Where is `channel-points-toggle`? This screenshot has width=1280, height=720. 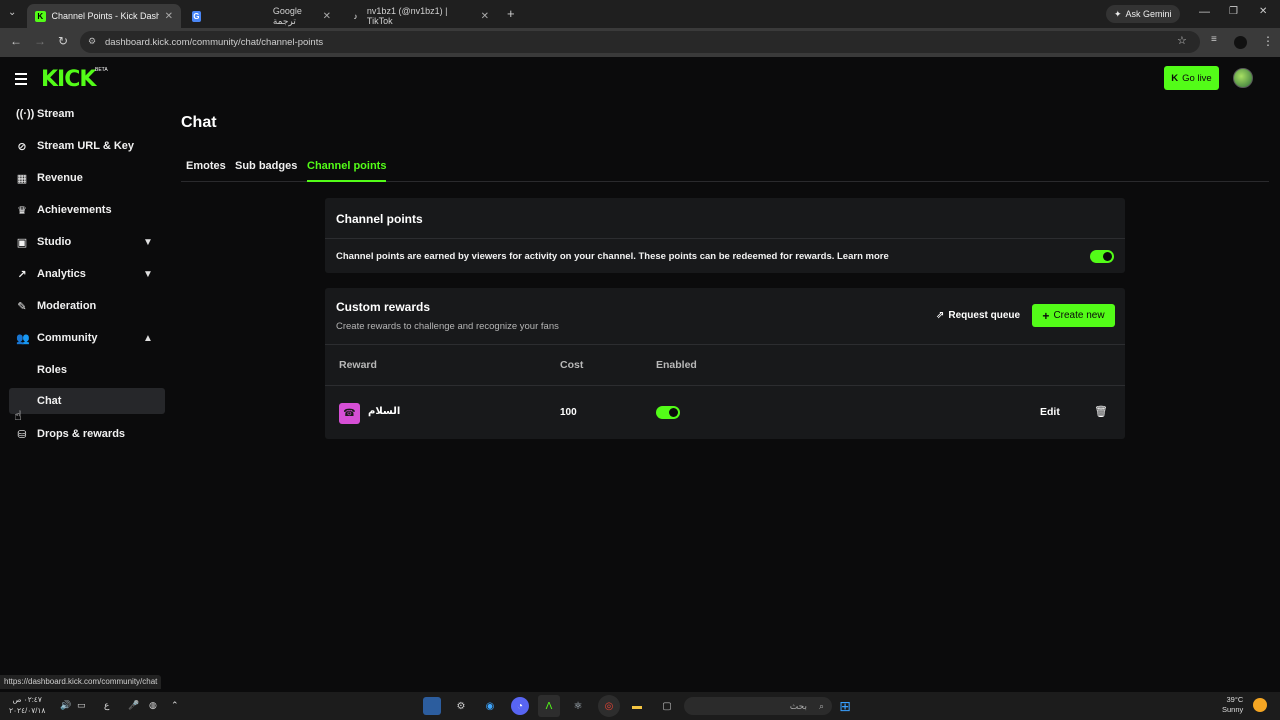
channel-points-toggle is located at coordinates (1102, 256).